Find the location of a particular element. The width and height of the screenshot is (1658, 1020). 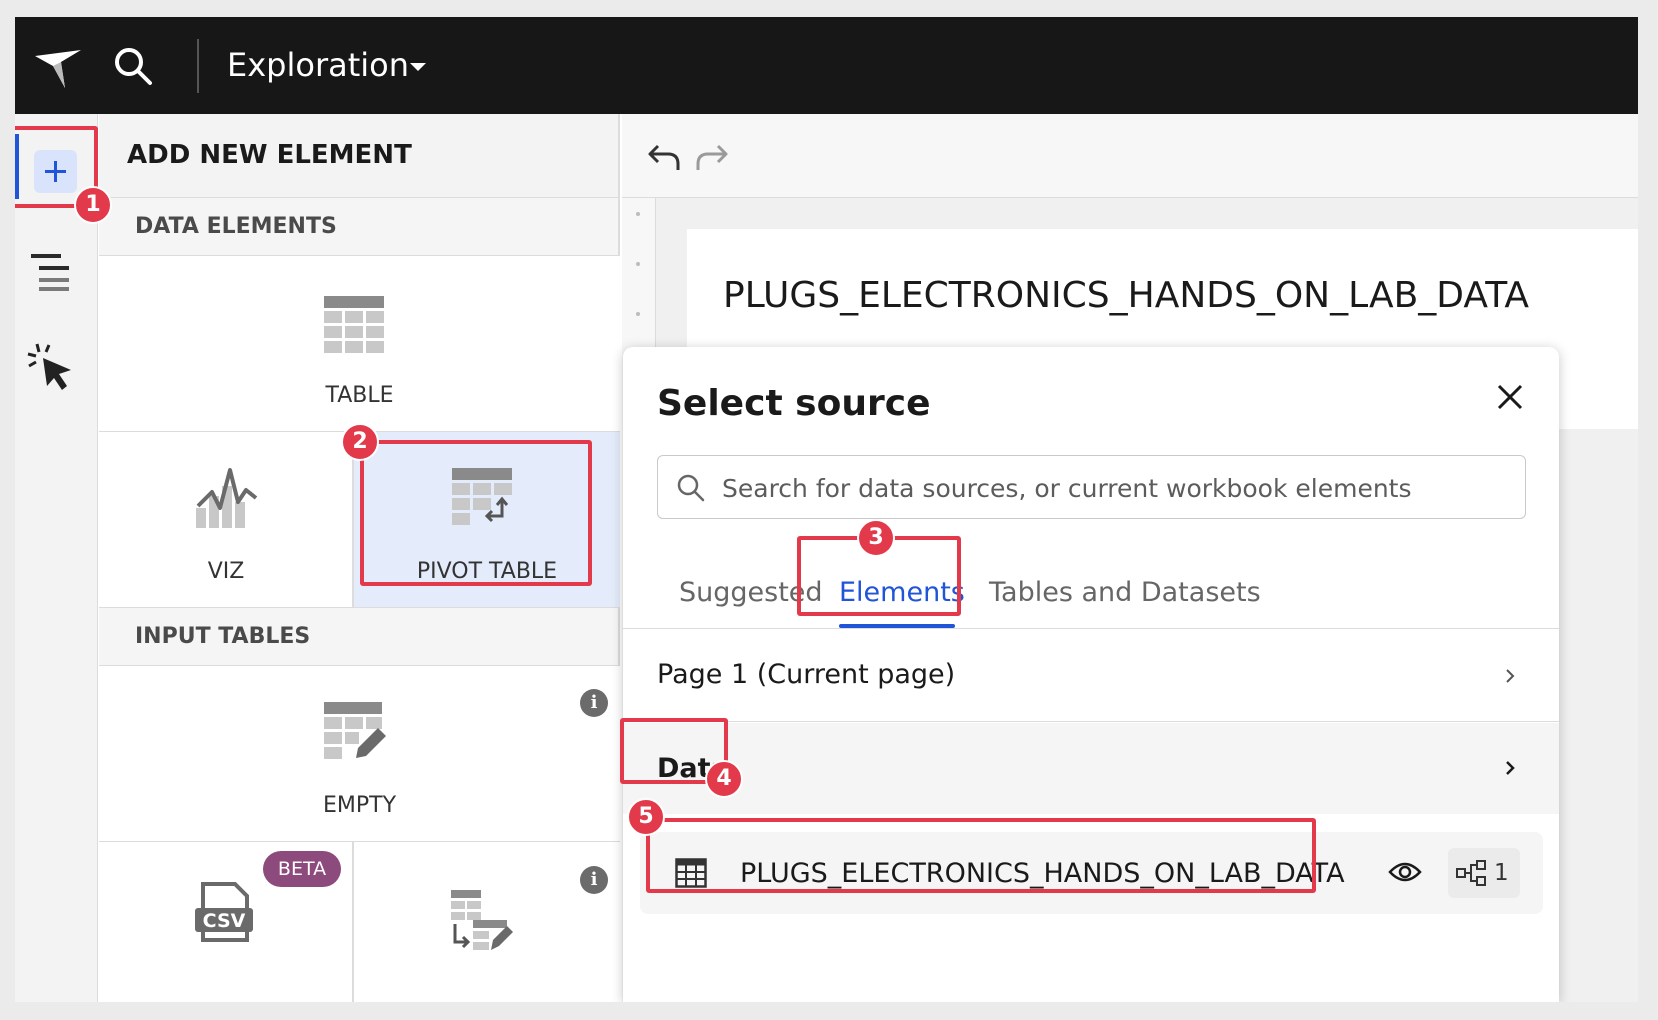

lineage-icon is located at coordinates (1471, 873).